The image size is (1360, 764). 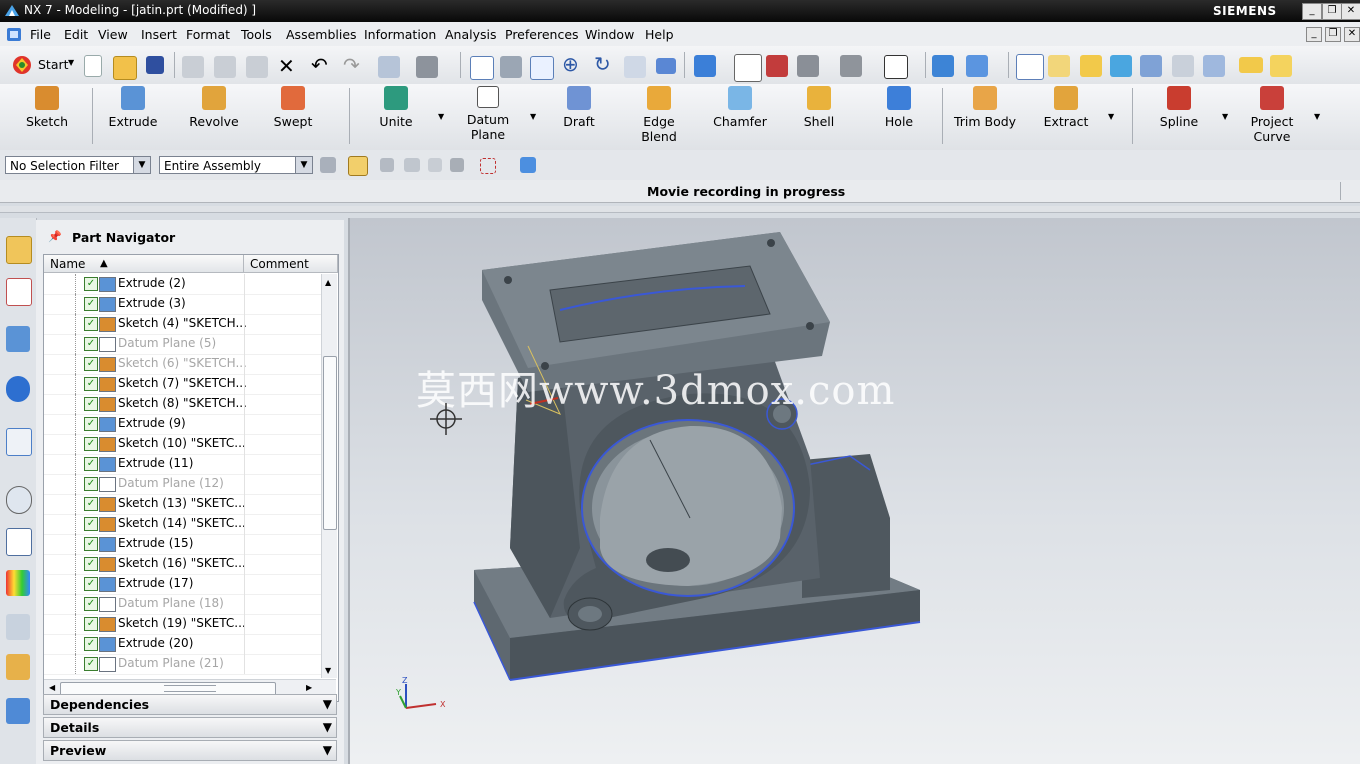 I want to click on scroll-right-icon: ▶, so click(x=309, y=687).